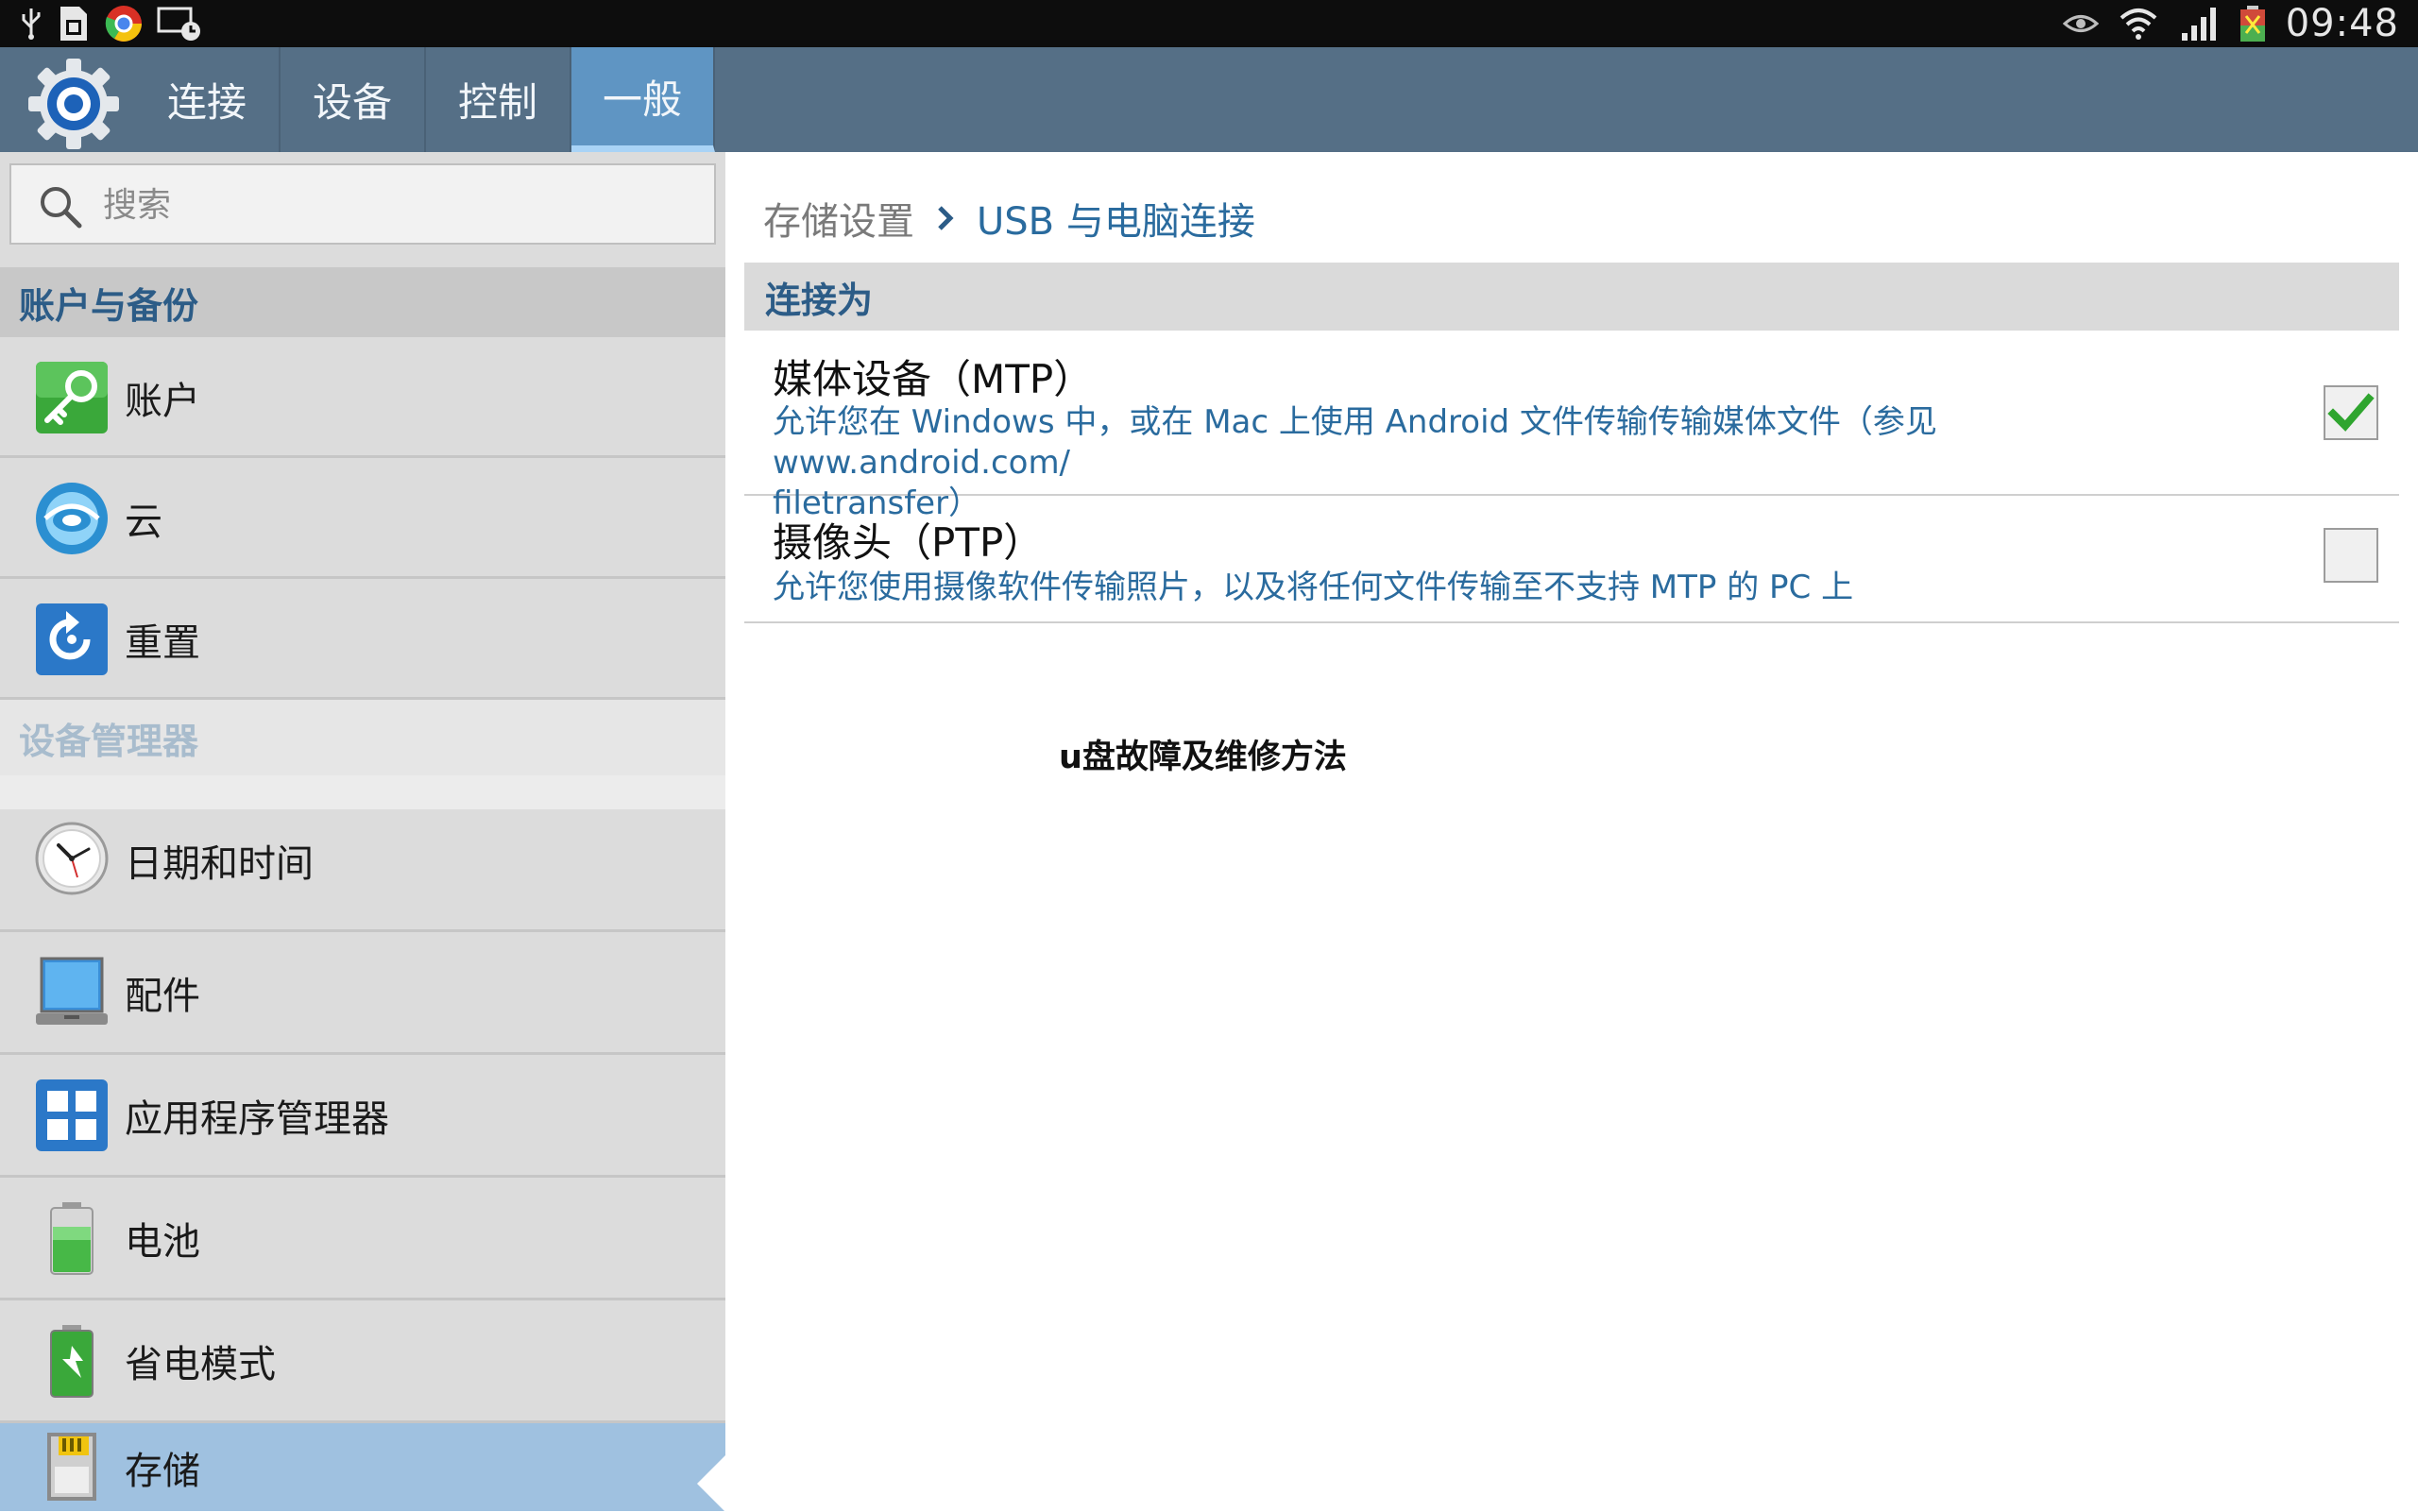 The width and height of the screenshot is (2418, 1512). I want to click on gear-icon, so click(74, 104).